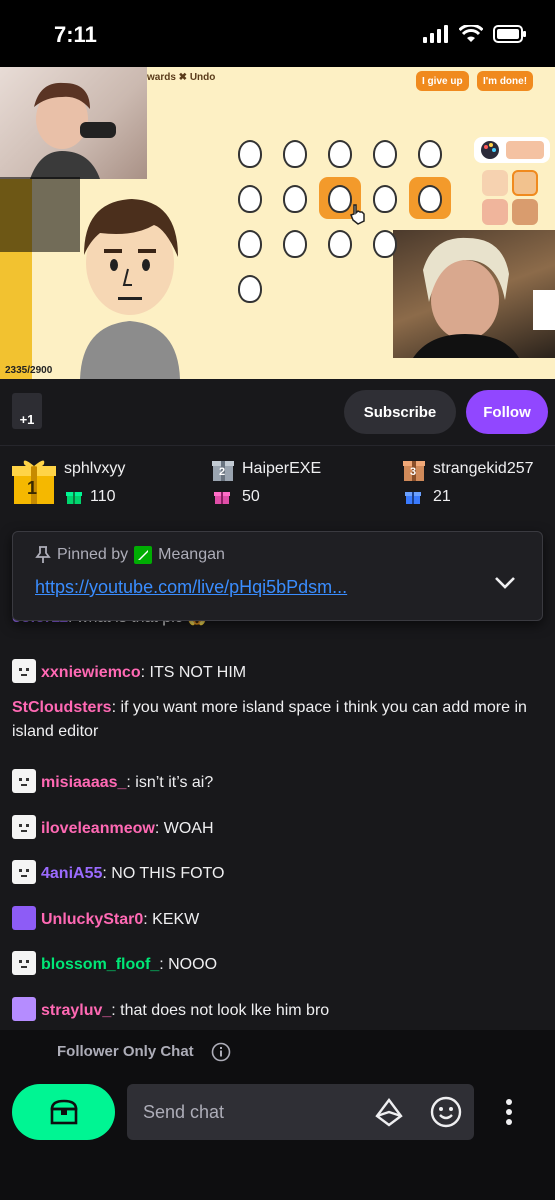 This screenshot has width=555, height=1200. I want to click on chat-composer, so click(277, 1137).